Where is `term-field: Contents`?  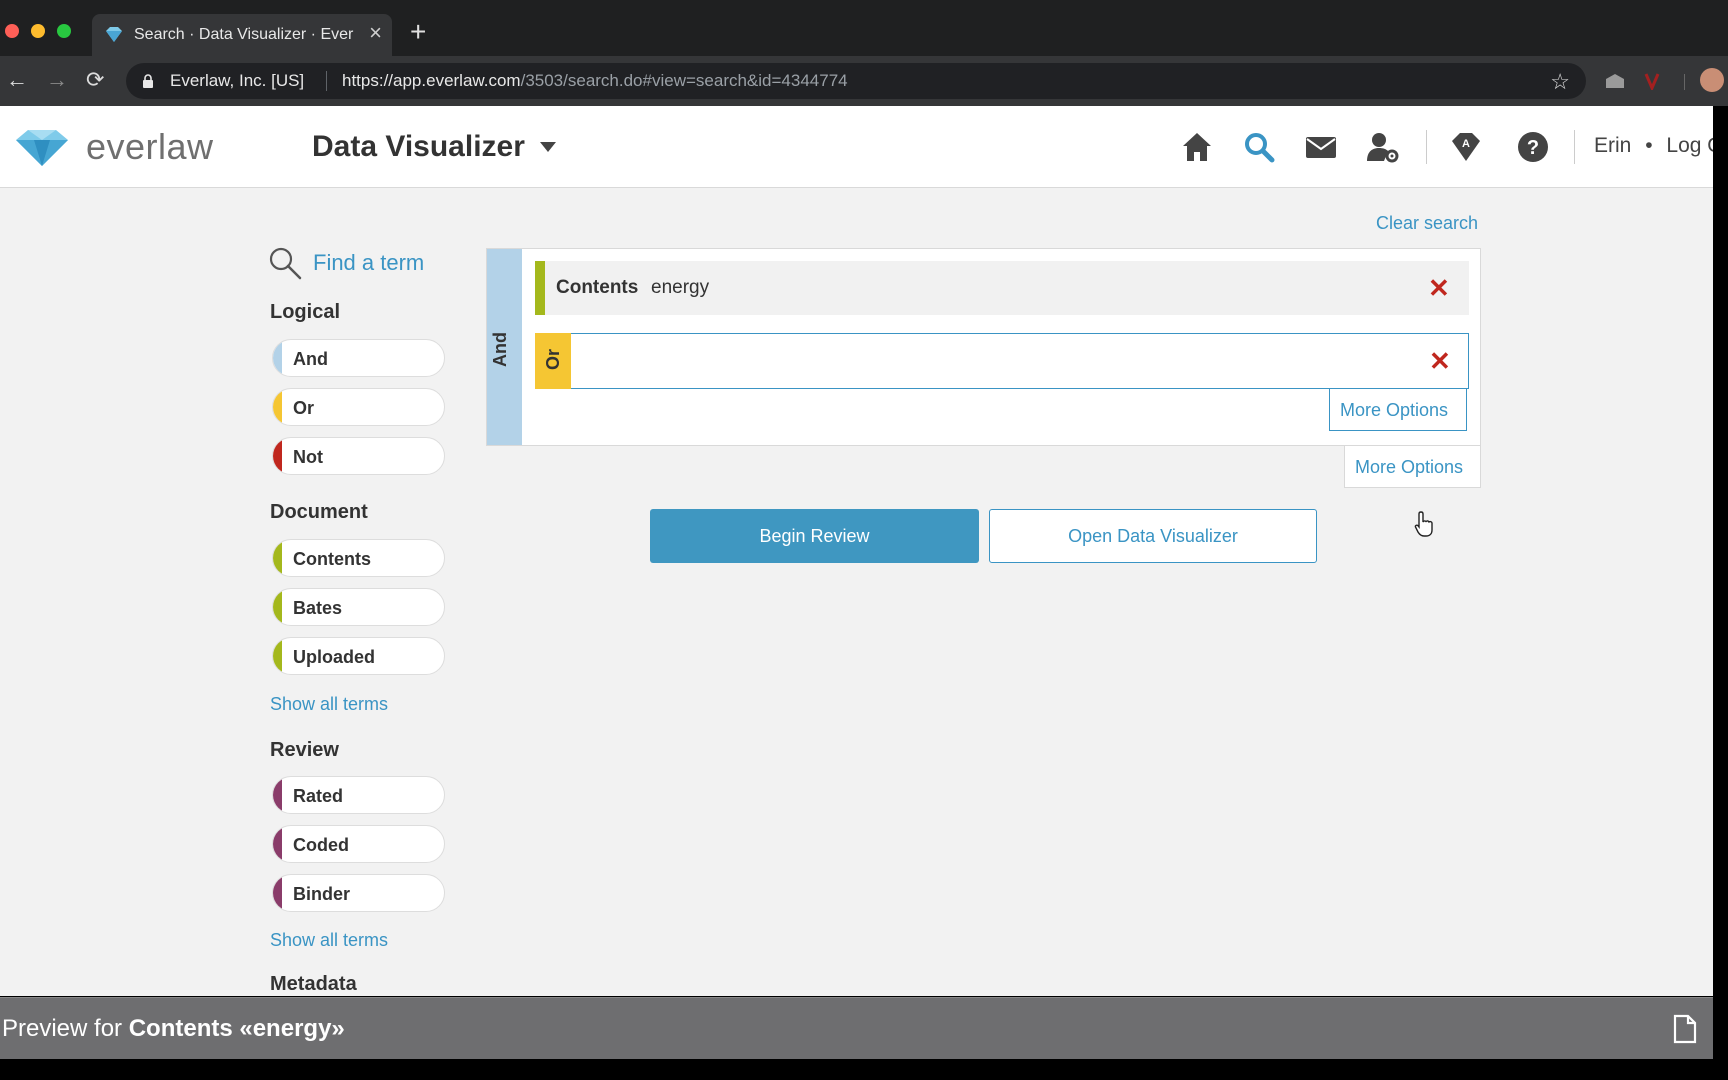 term-field: Contents is located at coordinates (597, 287).